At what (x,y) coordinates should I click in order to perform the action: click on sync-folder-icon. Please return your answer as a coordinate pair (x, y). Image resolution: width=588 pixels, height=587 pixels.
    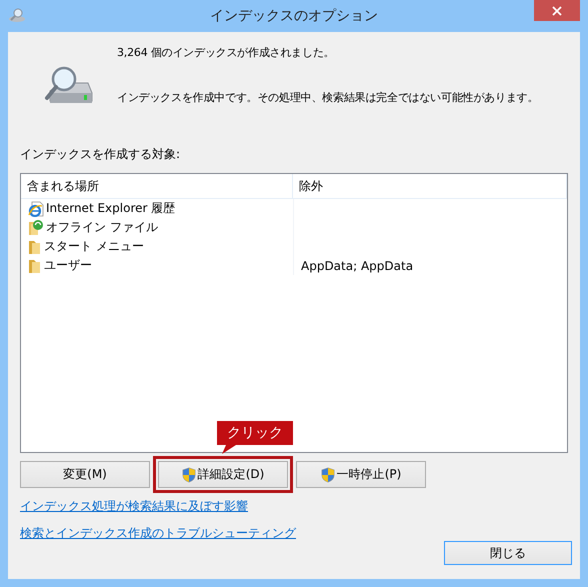
    Looking at the image, I should click on (36, 227).